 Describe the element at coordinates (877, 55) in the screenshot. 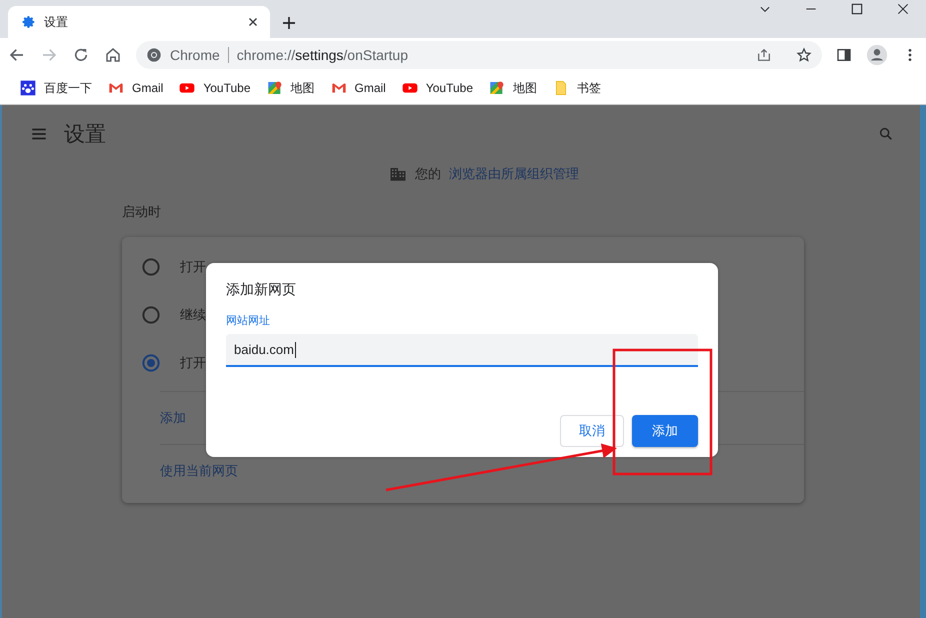

I see `profile-icon` at that location.